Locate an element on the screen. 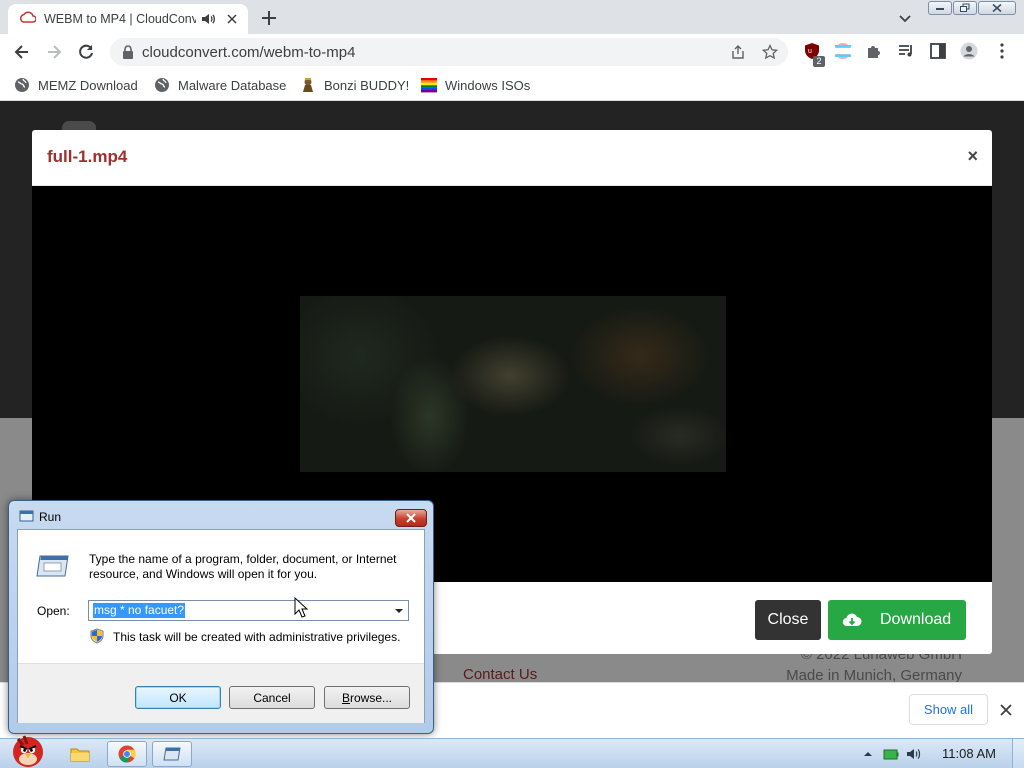 This screenshot has height=768, width=1024. extension-badge: 2 is located at coordinates (819, 61).